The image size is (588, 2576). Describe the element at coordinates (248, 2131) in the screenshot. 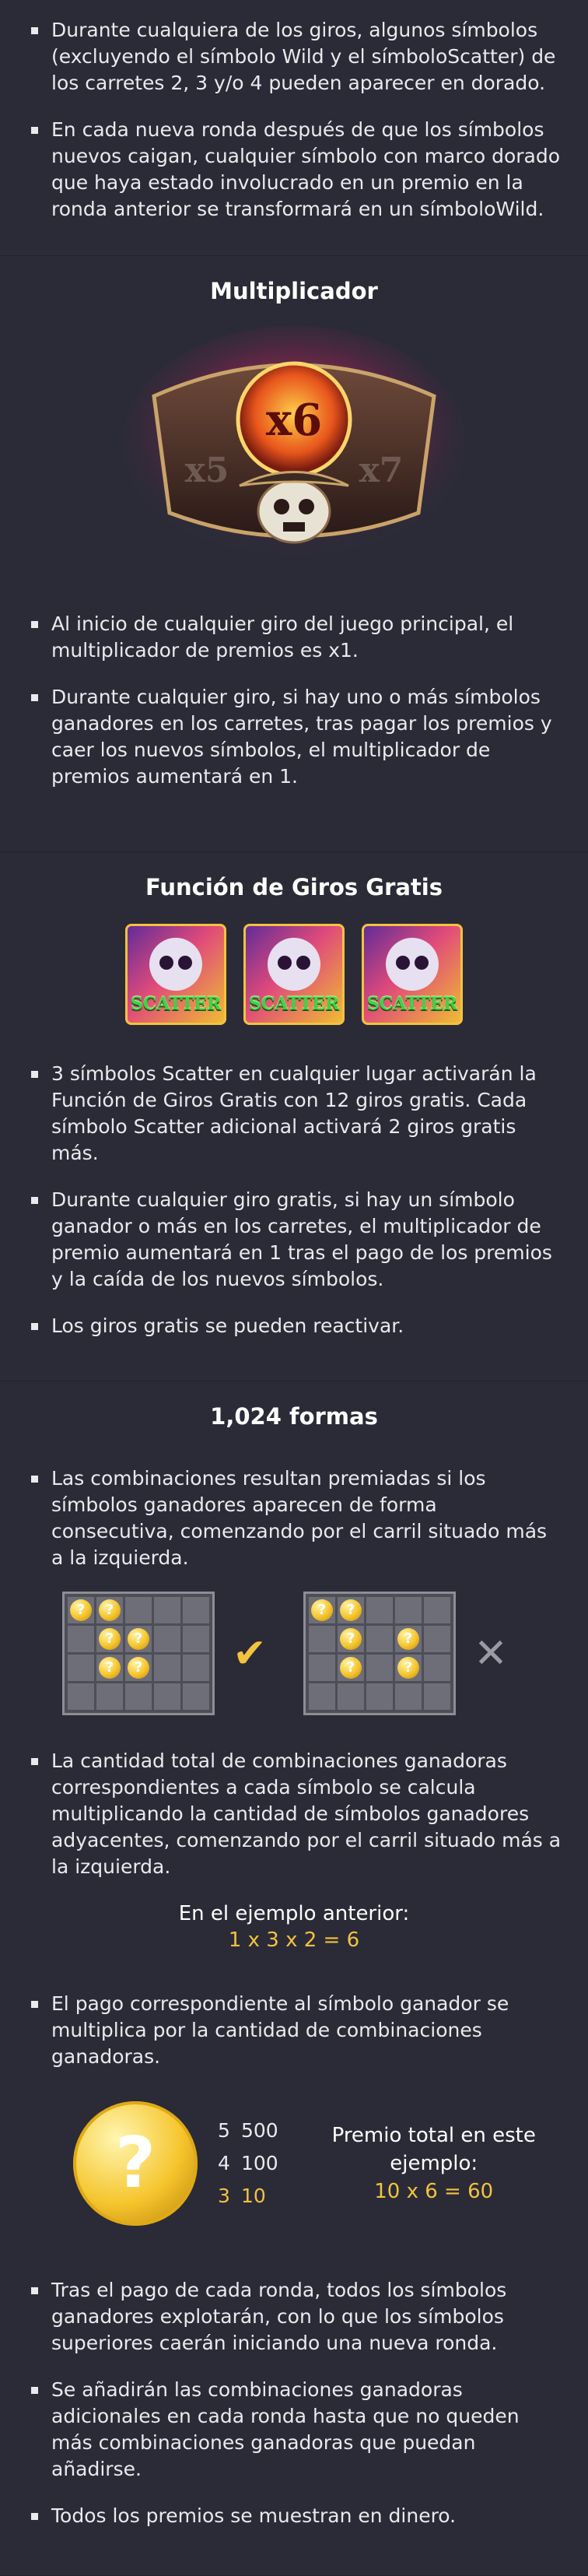

I see `paytable-row: 5 500` at that location.